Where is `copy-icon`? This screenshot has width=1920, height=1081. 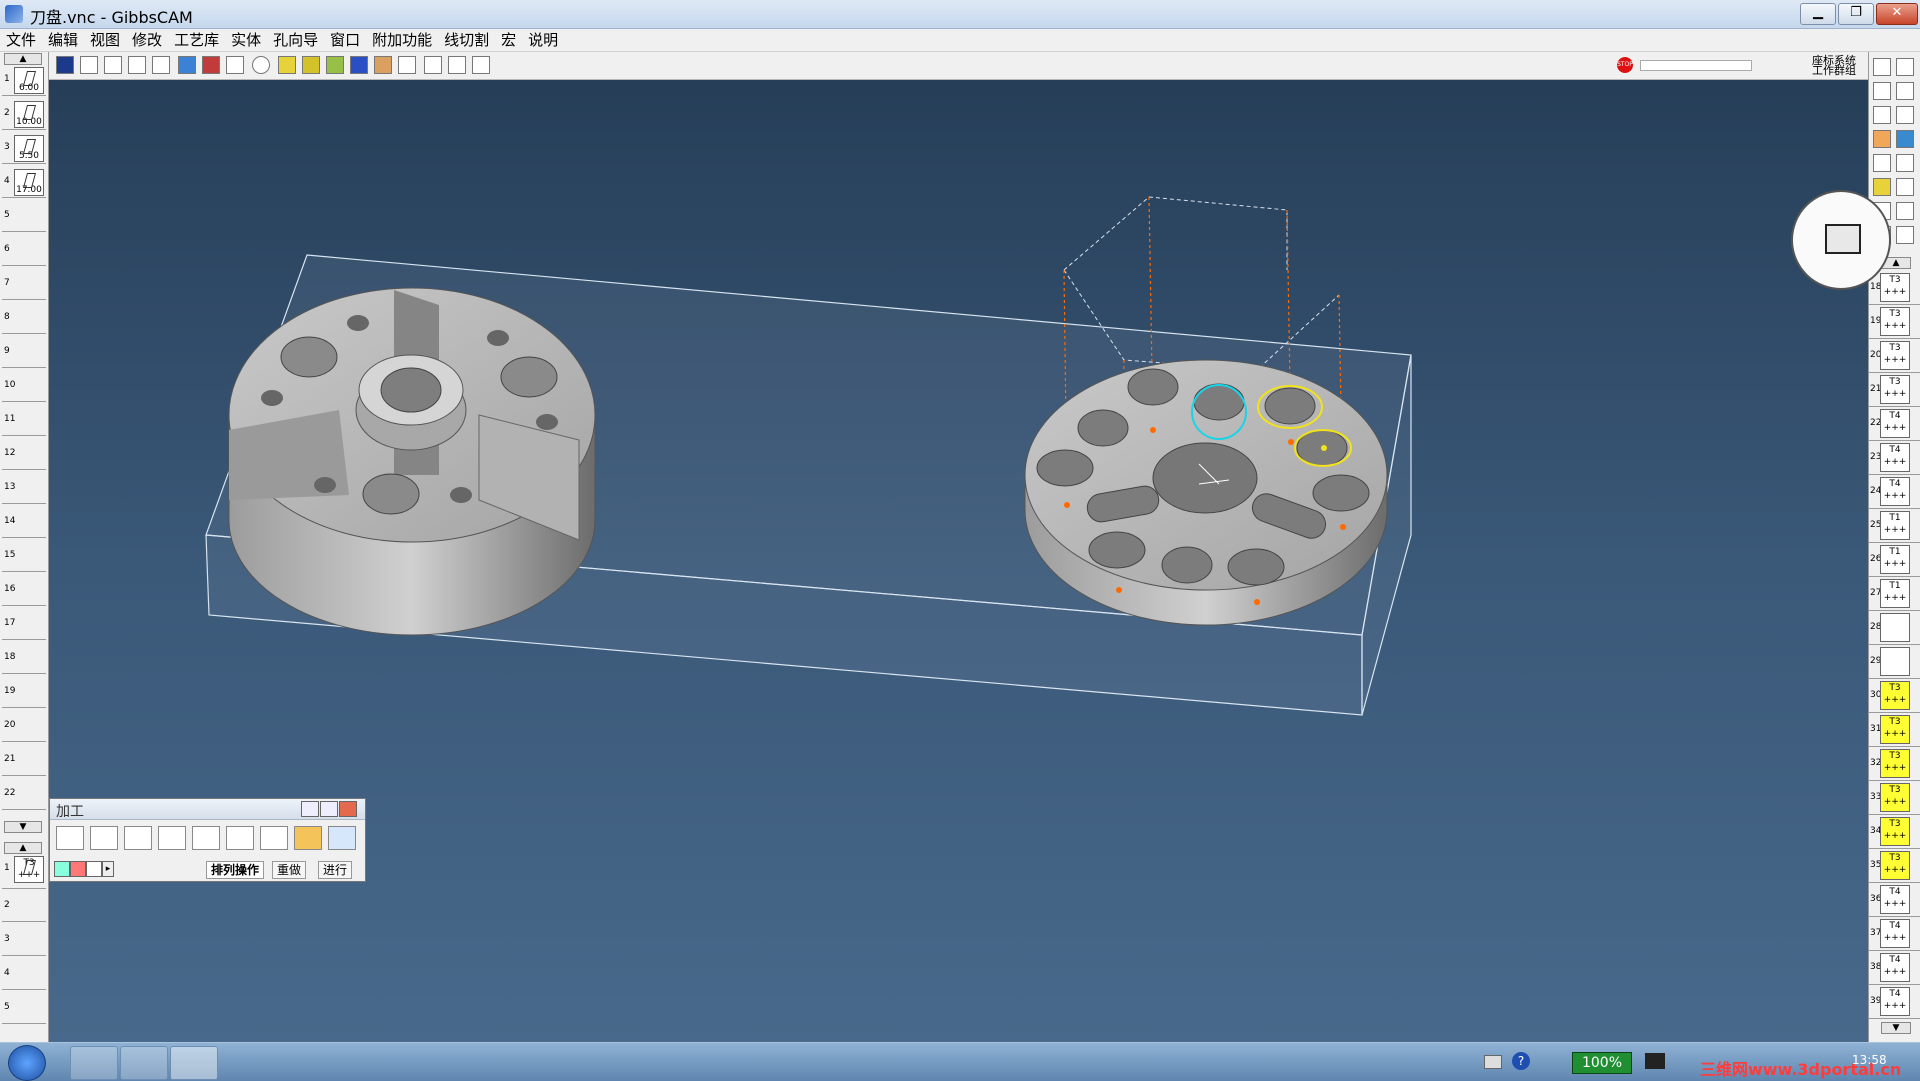 copy-icon is located at coordinates (1905, 67).